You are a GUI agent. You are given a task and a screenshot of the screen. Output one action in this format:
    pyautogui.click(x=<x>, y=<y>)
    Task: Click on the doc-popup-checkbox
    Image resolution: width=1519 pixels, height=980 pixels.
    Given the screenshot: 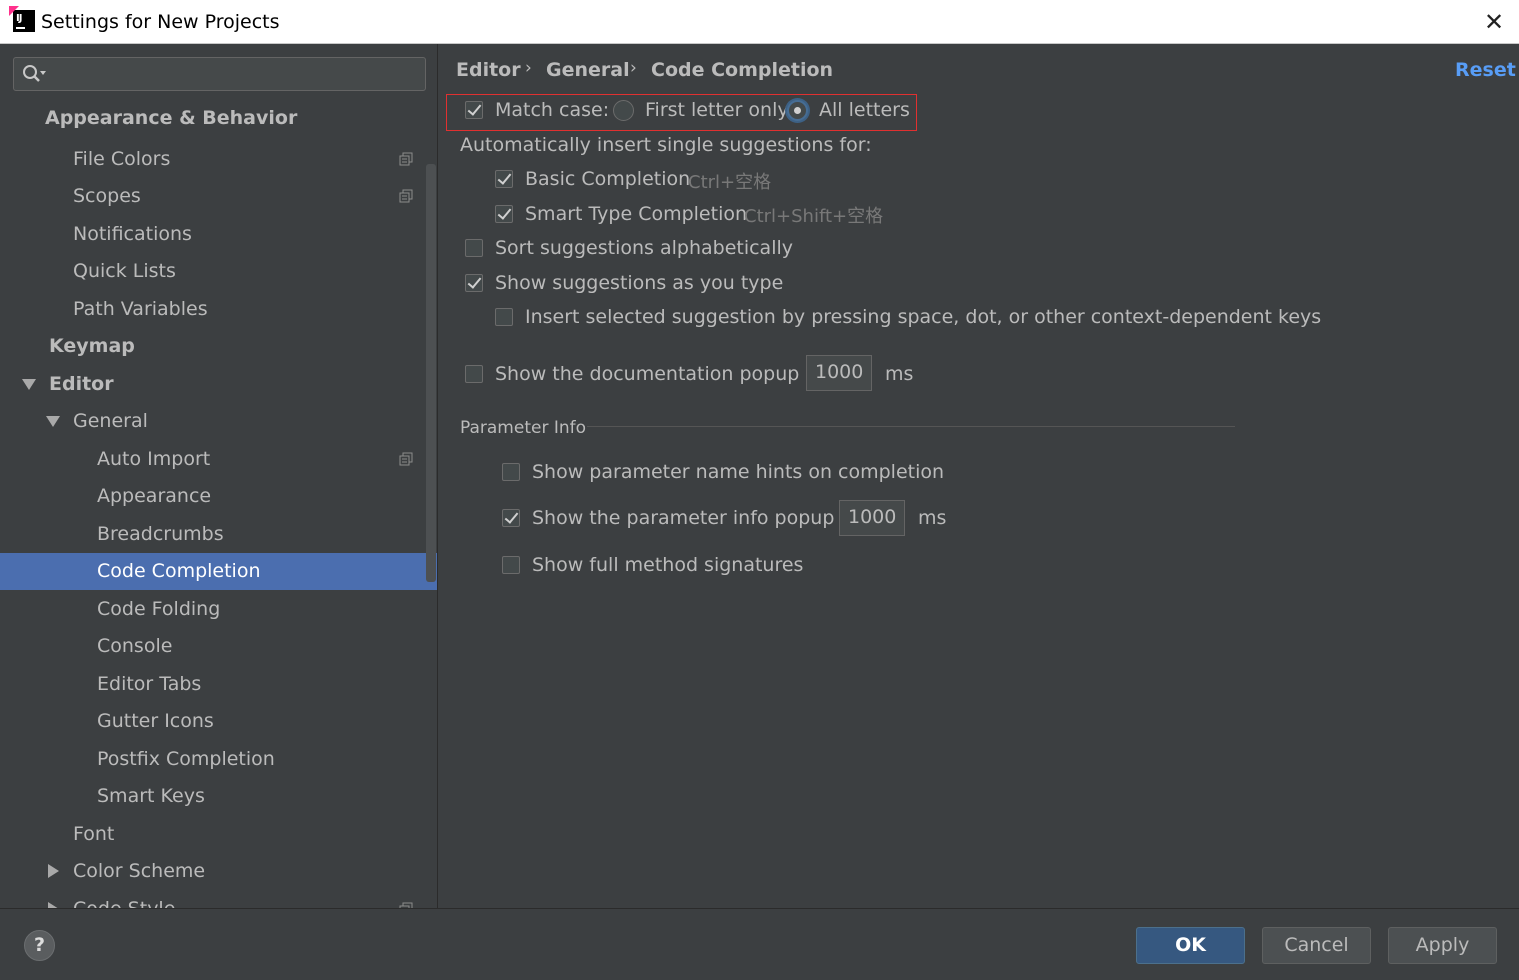 What is the action you would take?
    pyautogui.click(x=474, y=374)
    